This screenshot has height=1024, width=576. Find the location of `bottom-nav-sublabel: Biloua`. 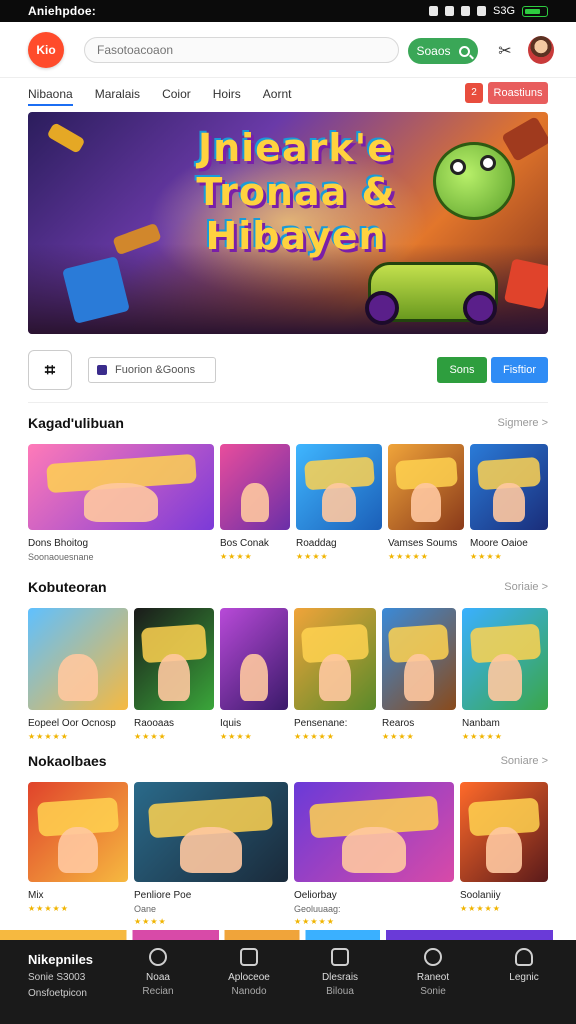

bottom-nav-sublabel: Biloua is located at coordinates (340, 991).